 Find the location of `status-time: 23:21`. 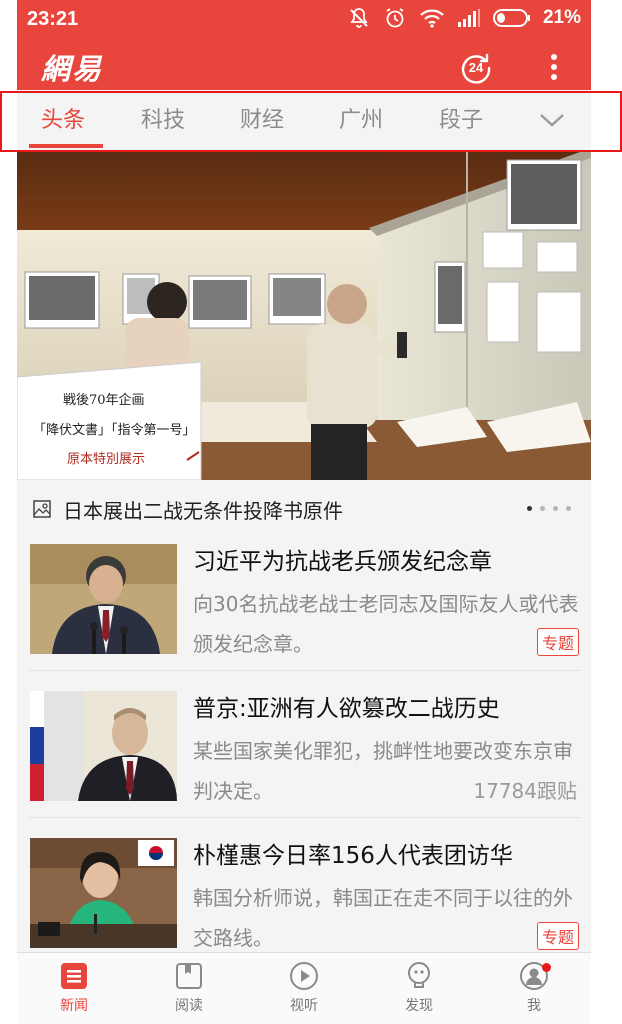

status-time: 23:21 is located at coordinates (53, 19).